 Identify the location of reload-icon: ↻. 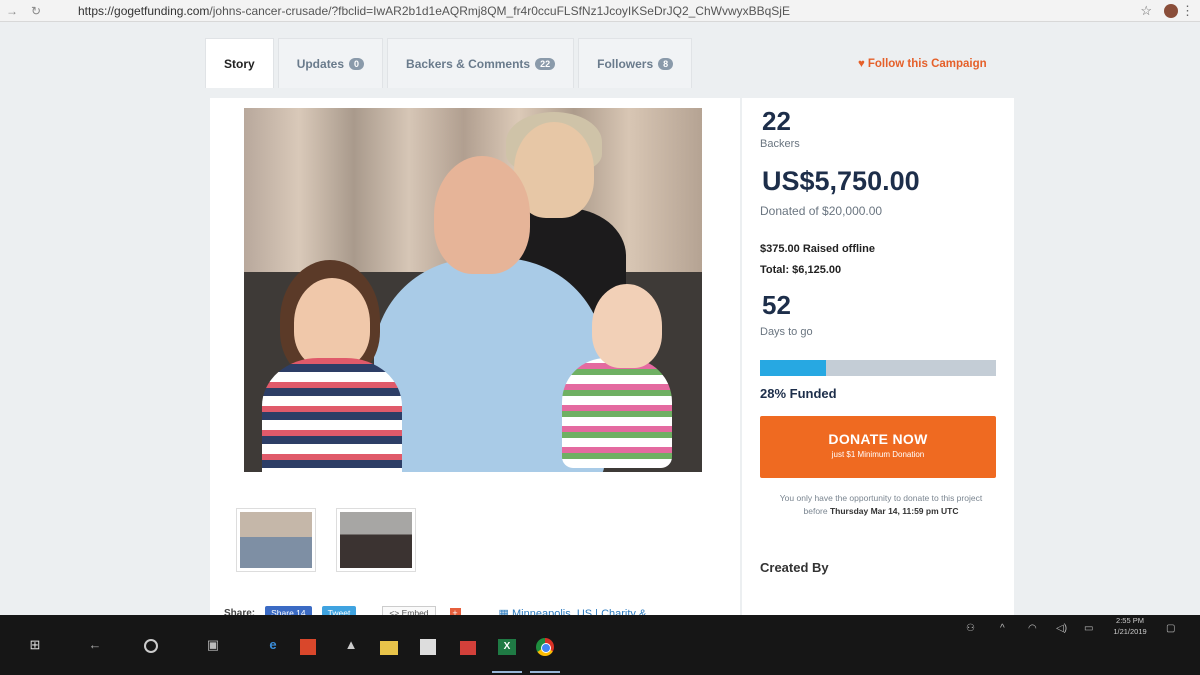
(36, 11).